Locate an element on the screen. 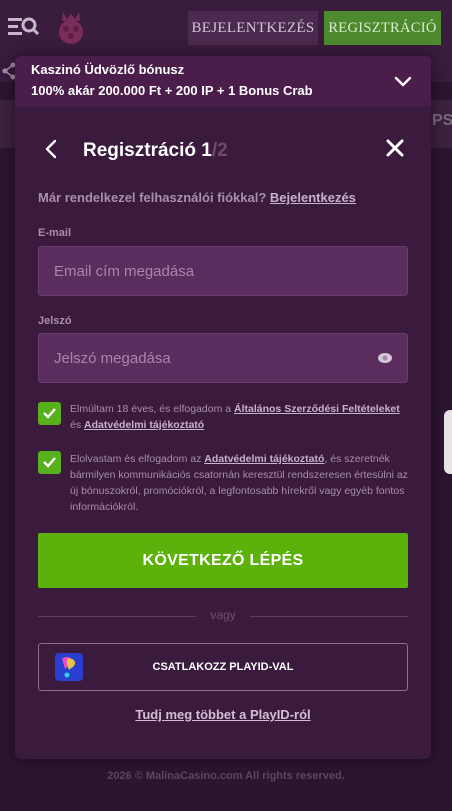  top-navbar: BEJELENTKEZÉS REGISZTRÁCIÓ is located at coordinates (226, 28).